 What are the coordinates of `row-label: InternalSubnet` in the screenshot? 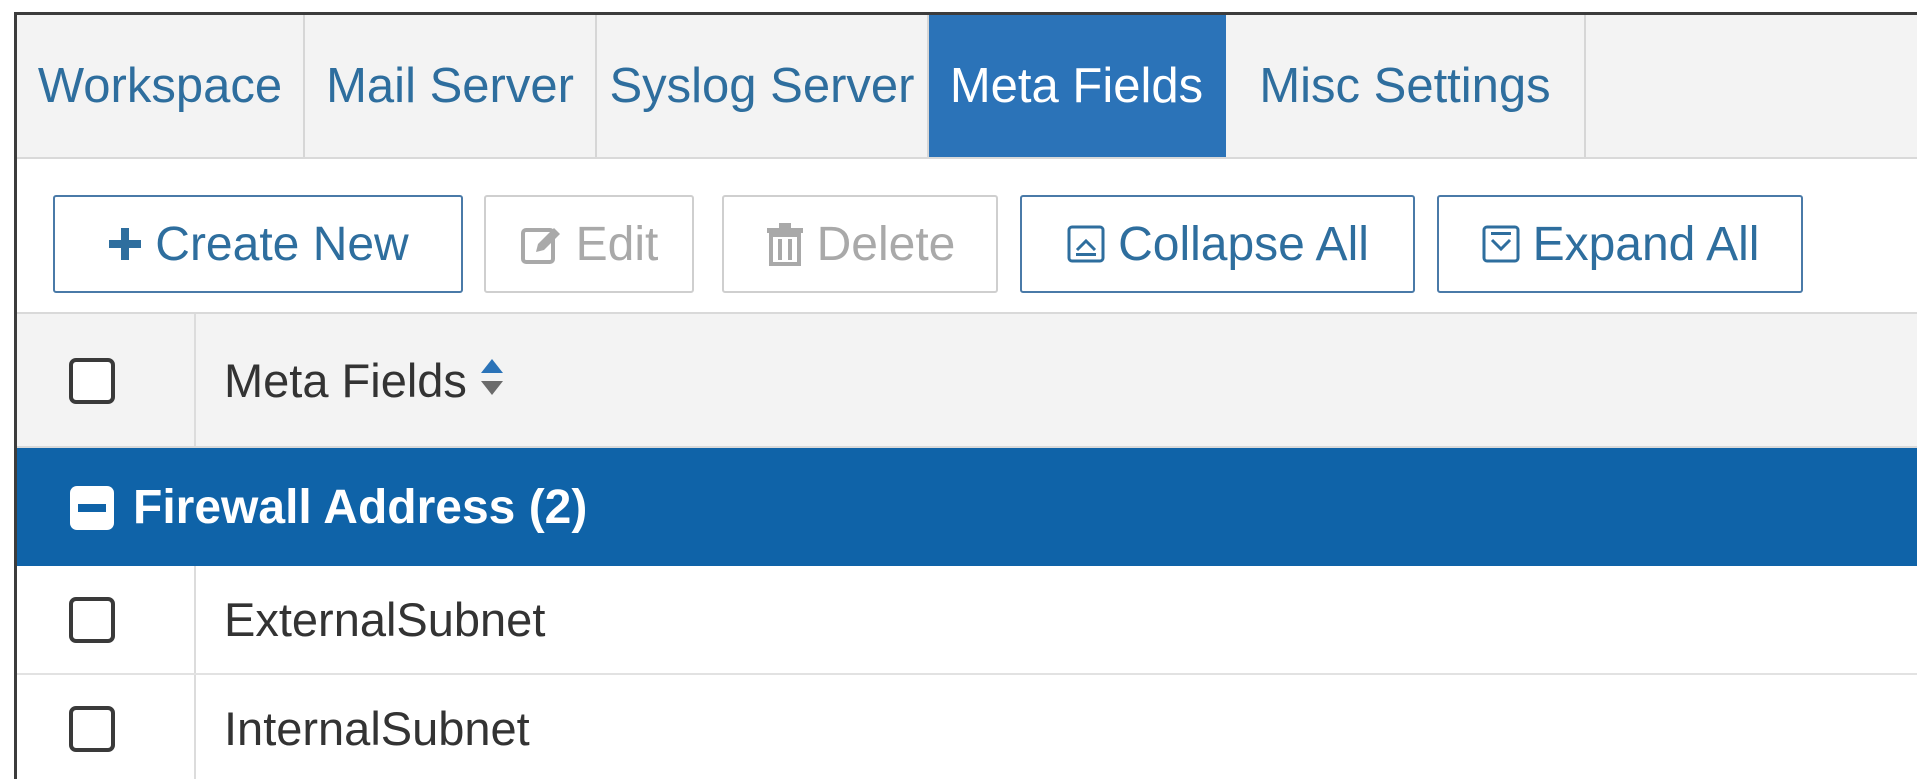 It's located at (377, 728).